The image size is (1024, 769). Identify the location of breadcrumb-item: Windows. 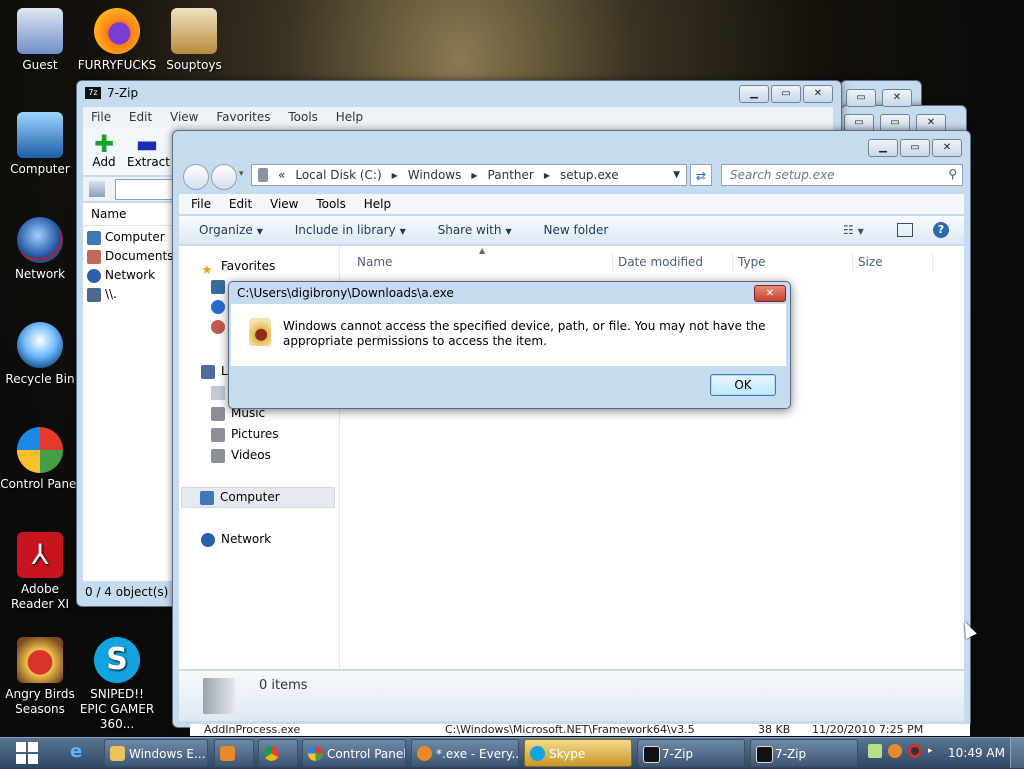
(435, 175).